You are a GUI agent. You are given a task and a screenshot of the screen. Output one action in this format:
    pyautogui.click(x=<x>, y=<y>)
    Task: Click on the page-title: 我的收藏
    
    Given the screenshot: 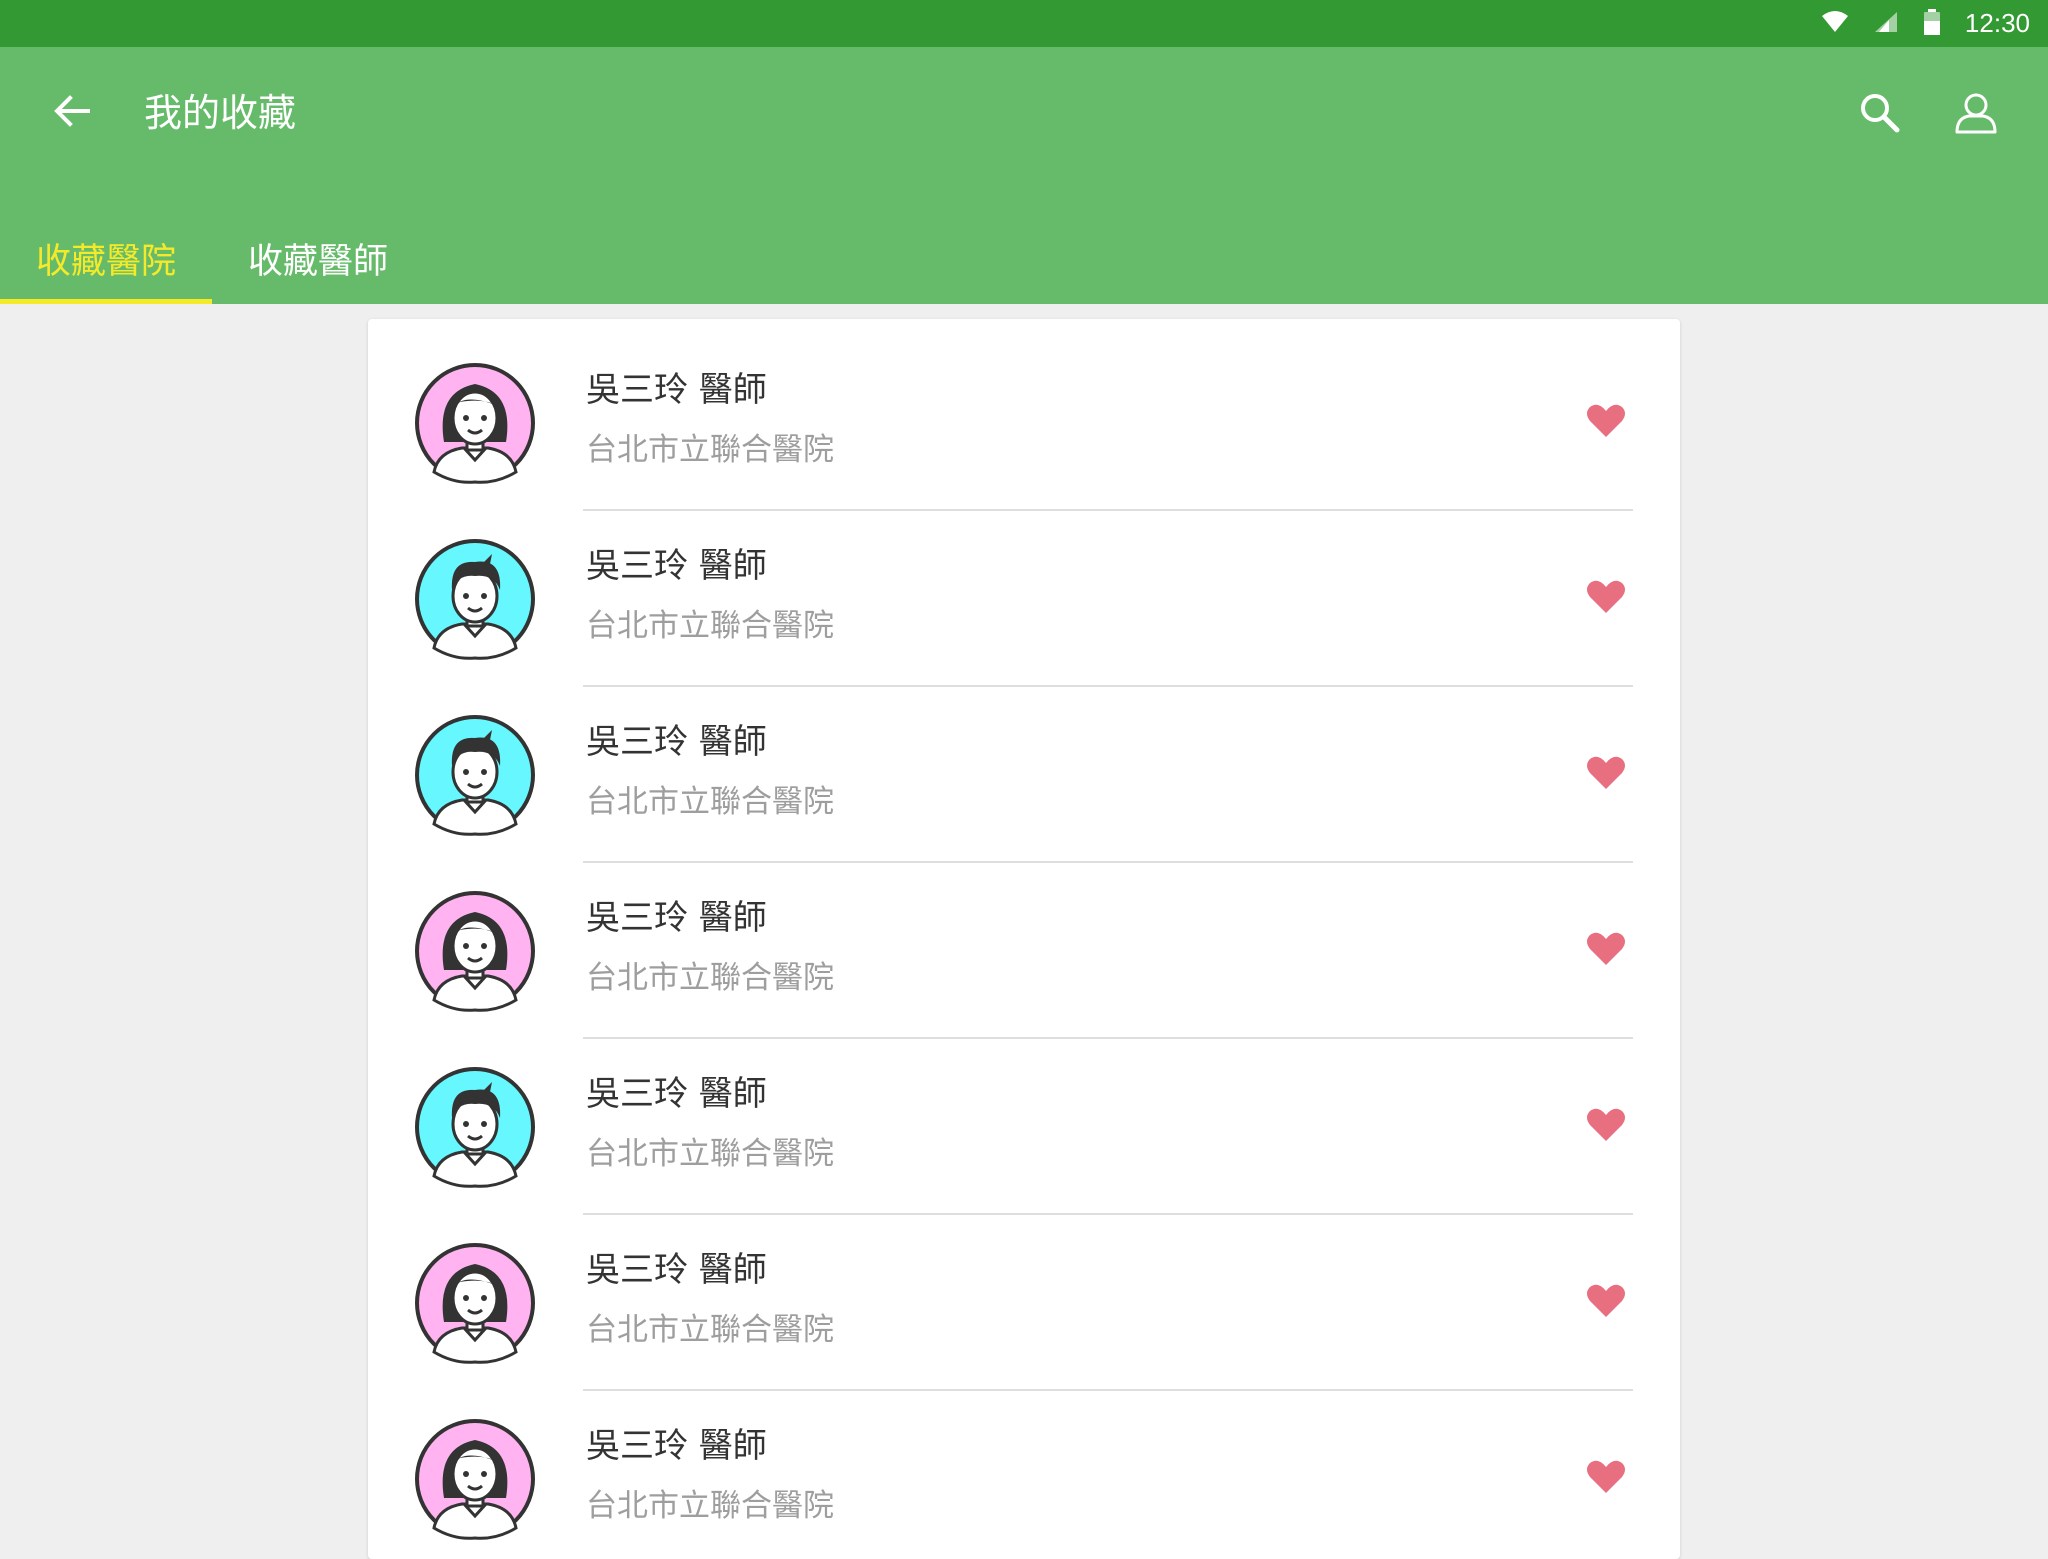 What is the action you would take?
    pyautogui.click(x=220, y=113)
    